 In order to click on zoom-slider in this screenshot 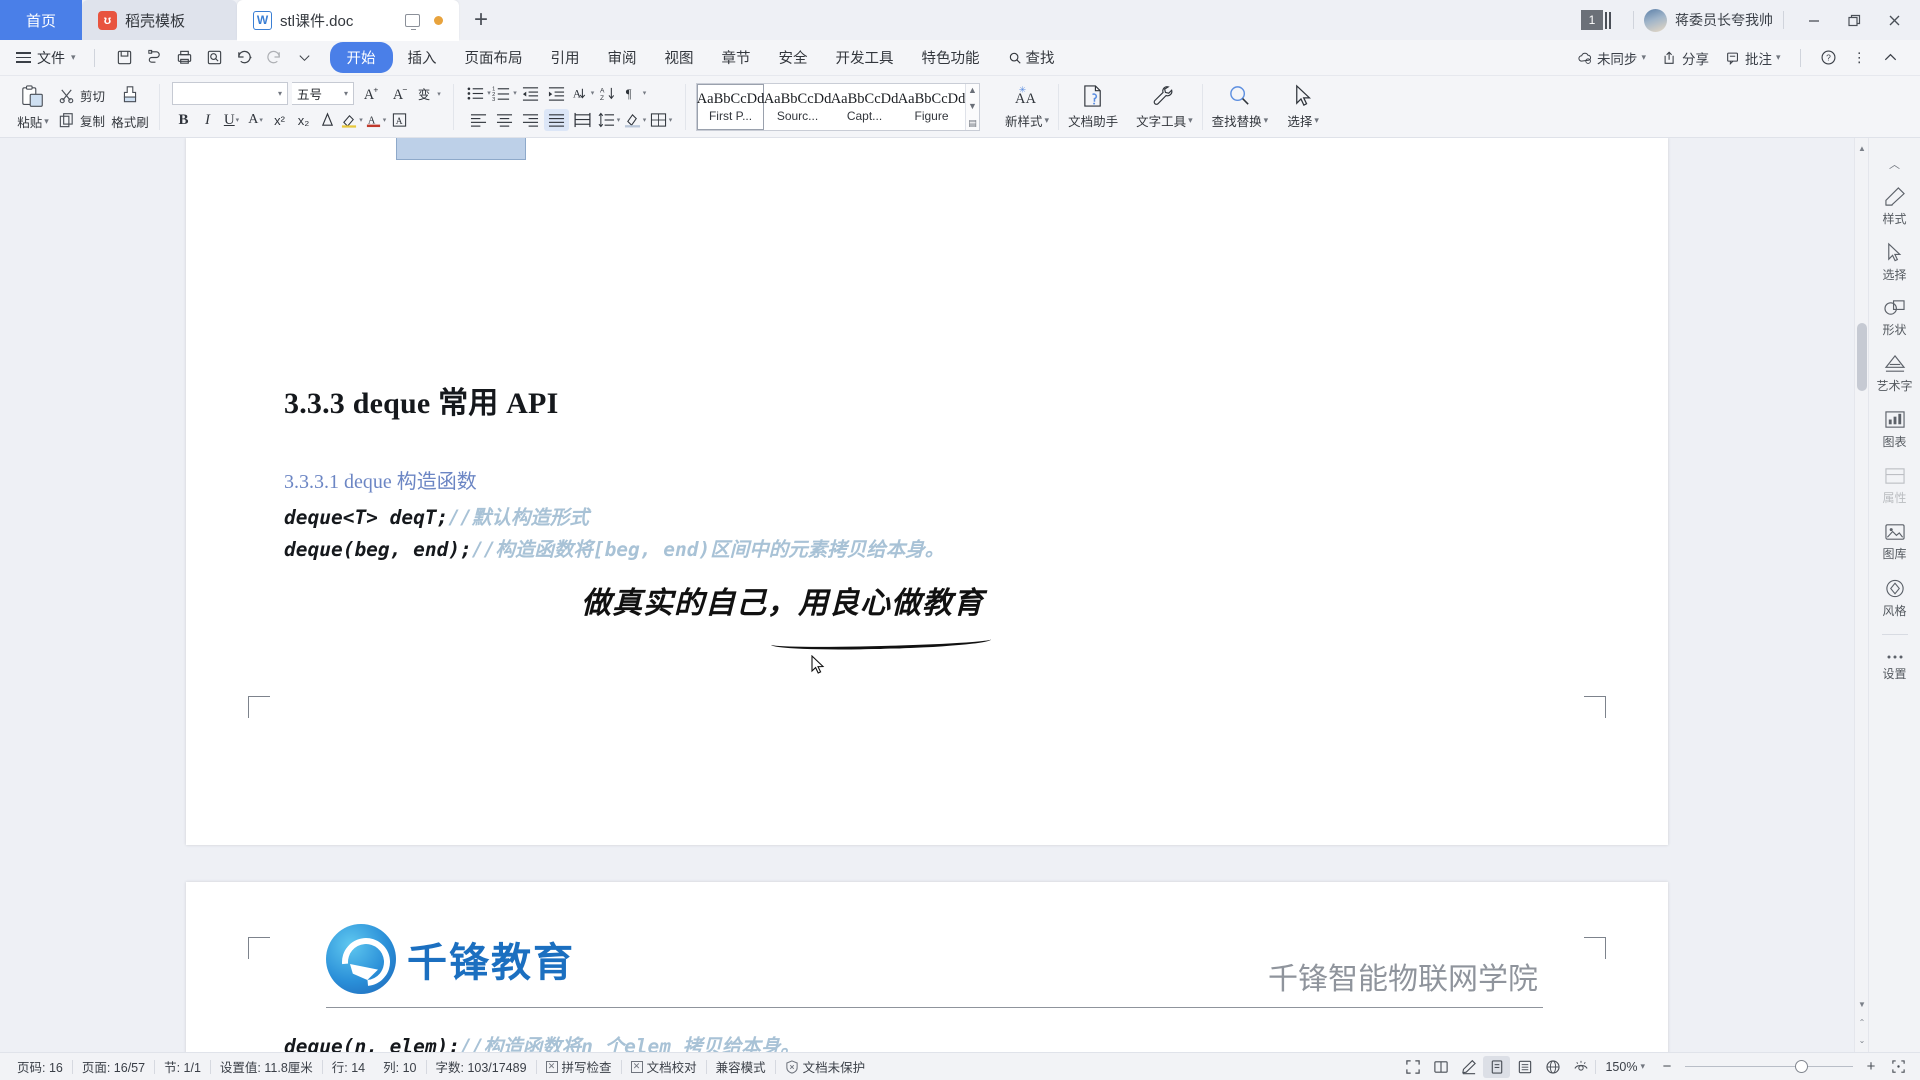, I will do `click(1769, 1066)`.